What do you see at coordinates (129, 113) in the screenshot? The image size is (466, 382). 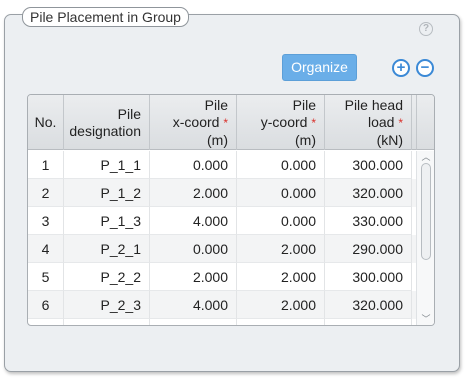 I see `designation-header-line1: Pile` at bounding box center [129, 113].